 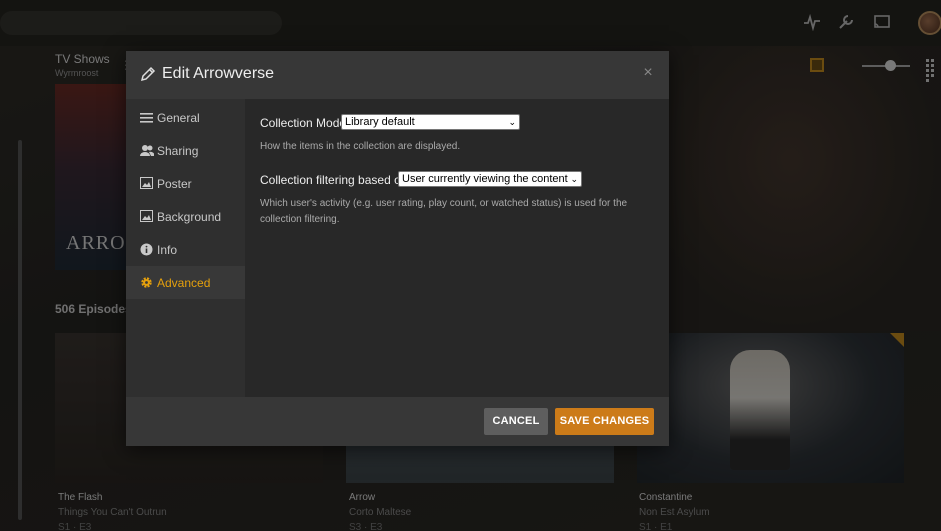 I want to click on nav-item-info: Info, so click(x=185, y=249).